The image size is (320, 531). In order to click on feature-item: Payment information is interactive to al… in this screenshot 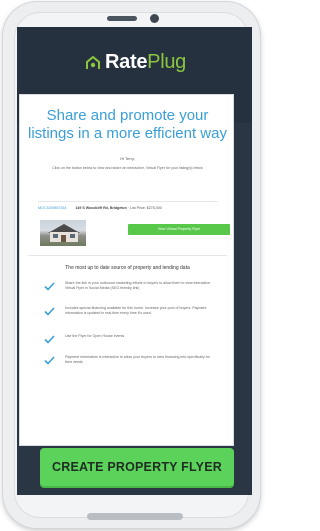, I will do `click(129, 360)`.